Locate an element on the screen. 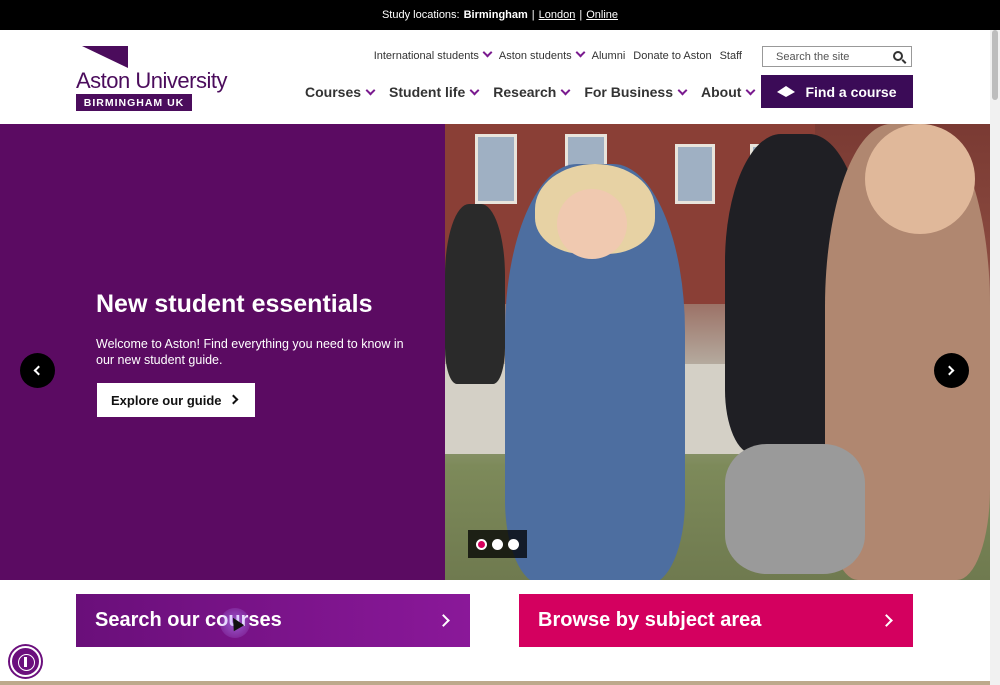 This screenshot has width=1000, height=685. student-face is located at coordinates (592, 224).